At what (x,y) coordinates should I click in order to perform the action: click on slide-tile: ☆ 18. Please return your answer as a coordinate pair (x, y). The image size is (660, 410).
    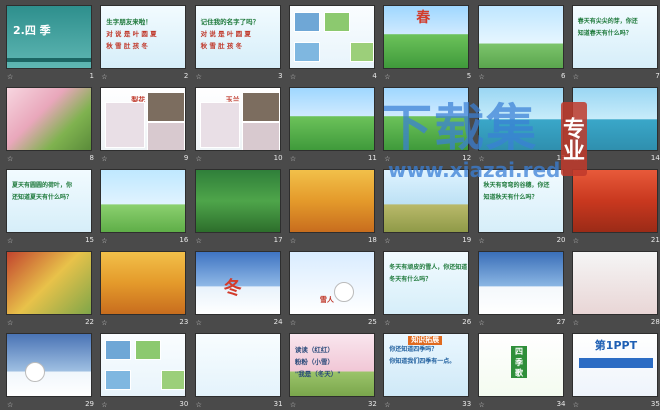
    Looking at the image, I should click on (333, 206).